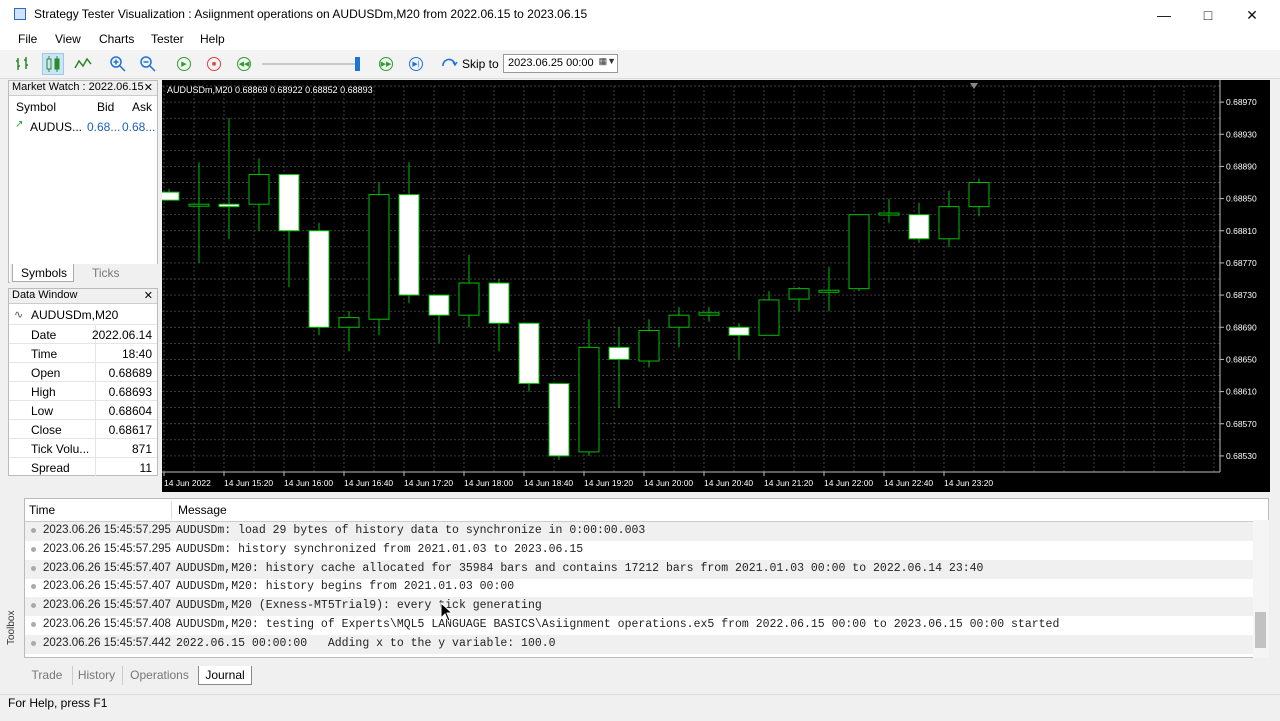 This screenshot has height=721, width=1280. Describe the element at coordinates (1260, 630) in the screenshot. I see `log-scrollbar-thumb` at that location.